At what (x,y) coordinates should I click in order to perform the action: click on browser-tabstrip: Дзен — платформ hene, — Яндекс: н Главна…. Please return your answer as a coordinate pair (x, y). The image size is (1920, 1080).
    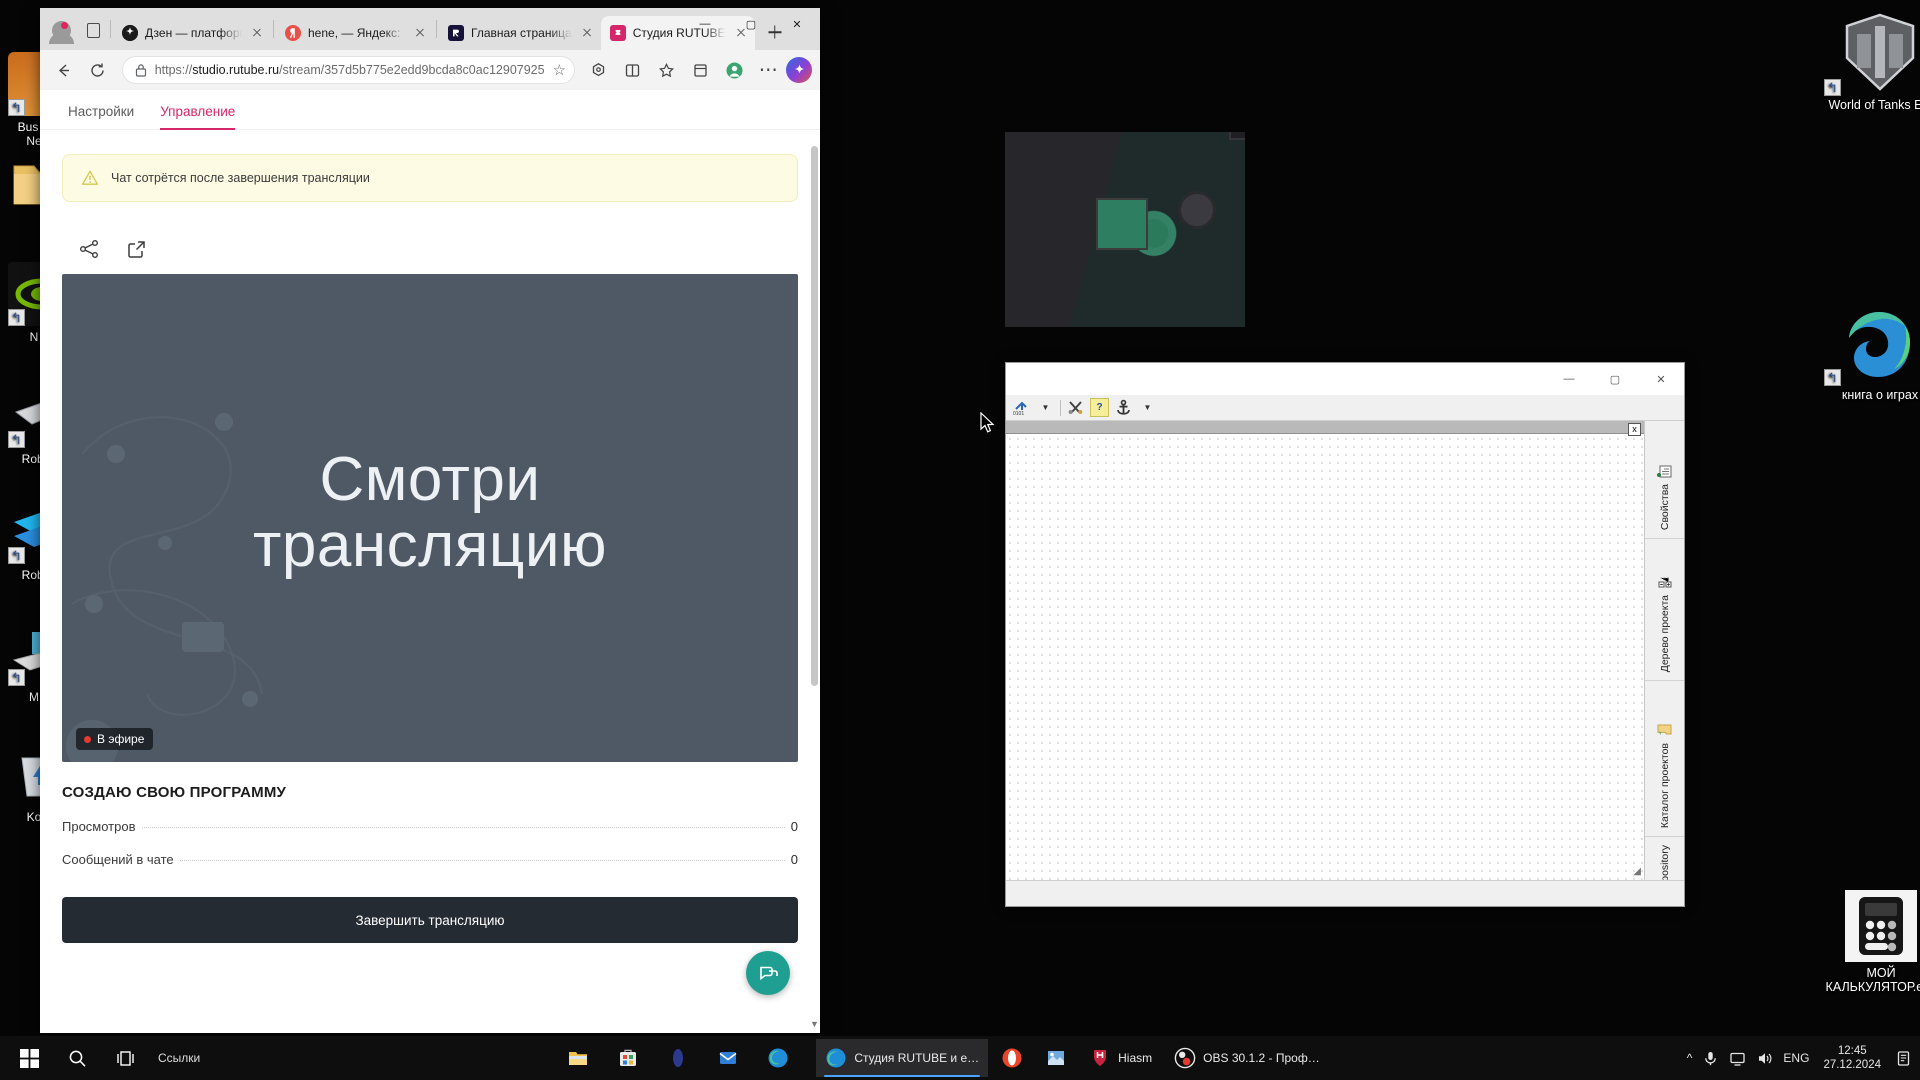
    Looking at the image, I should click on (430, 29).